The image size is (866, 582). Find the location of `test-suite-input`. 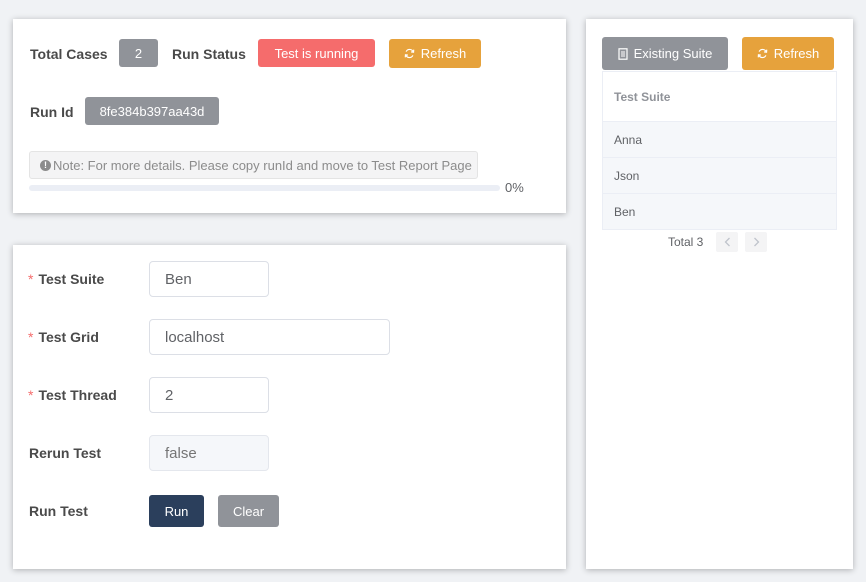

test-suite-input is located at coordinates (209, 279).